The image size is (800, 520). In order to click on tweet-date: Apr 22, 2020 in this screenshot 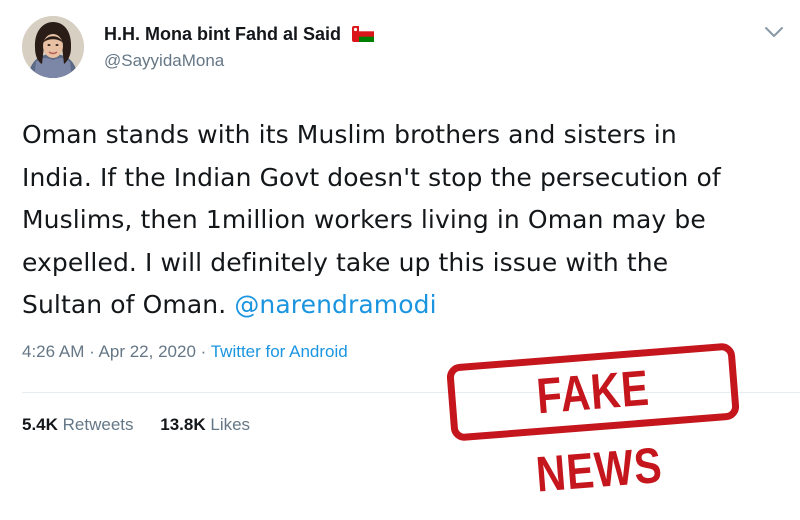, I will do `click(147, 351)`.